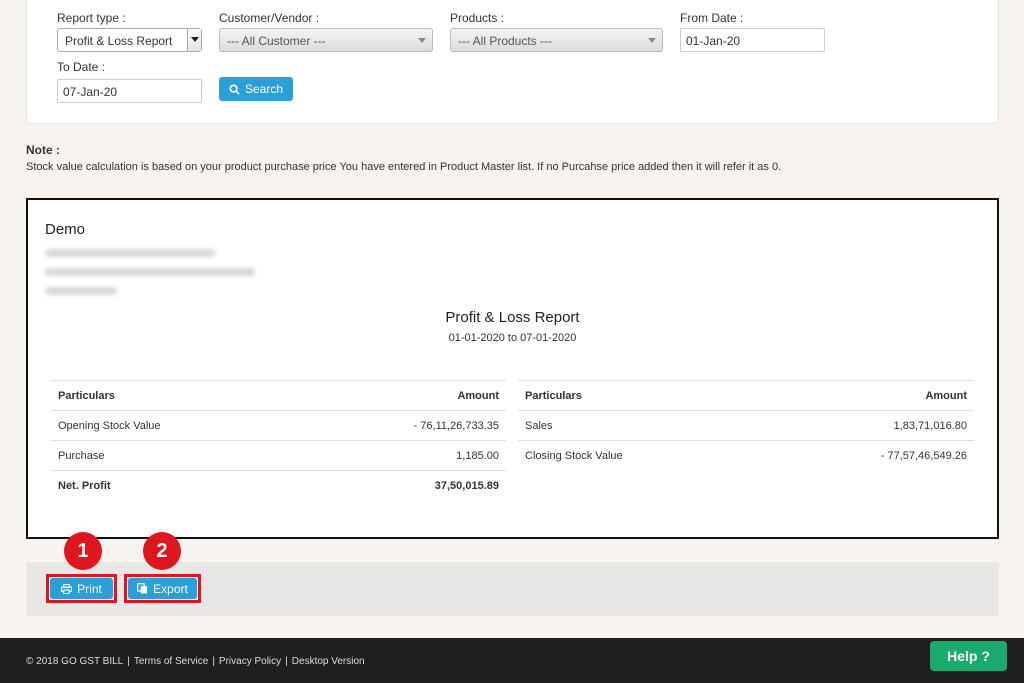 Image resolution: width=1024 pixels, height=683 pixels. Describe the element at coordinates (67, 588) in the screenshot. I see `print-icon` at that location.